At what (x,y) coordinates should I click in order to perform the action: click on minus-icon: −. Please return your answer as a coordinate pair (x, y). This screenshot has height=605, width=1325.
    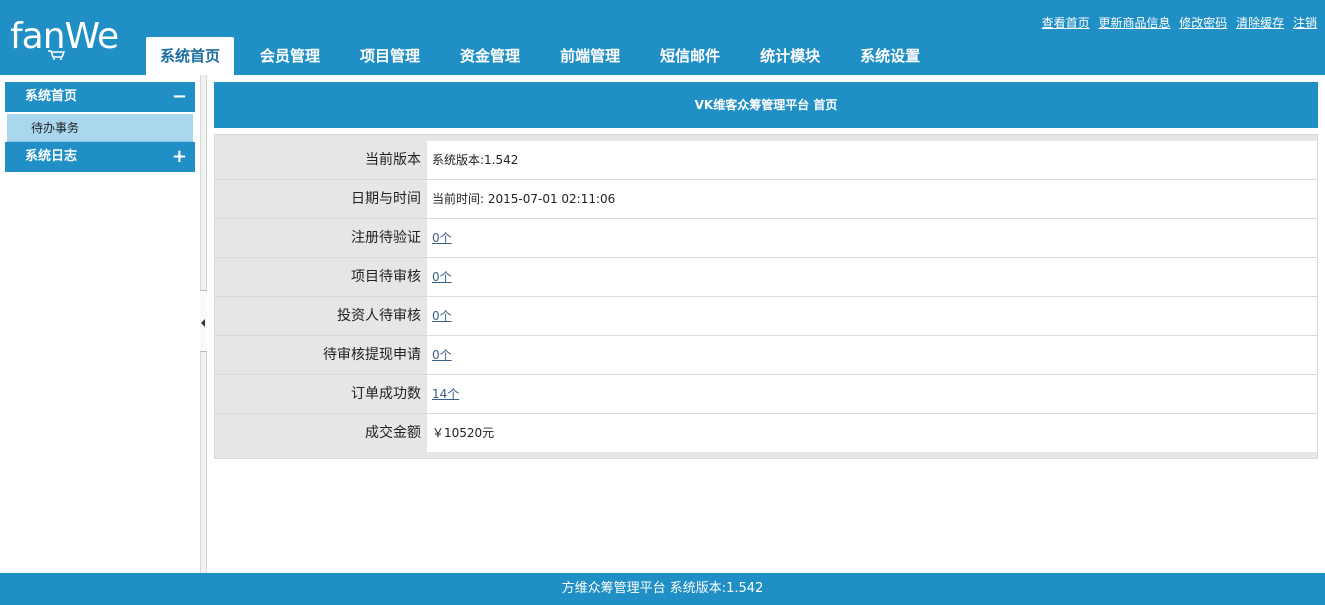
    Looking at the image, I should click on (179, 97).